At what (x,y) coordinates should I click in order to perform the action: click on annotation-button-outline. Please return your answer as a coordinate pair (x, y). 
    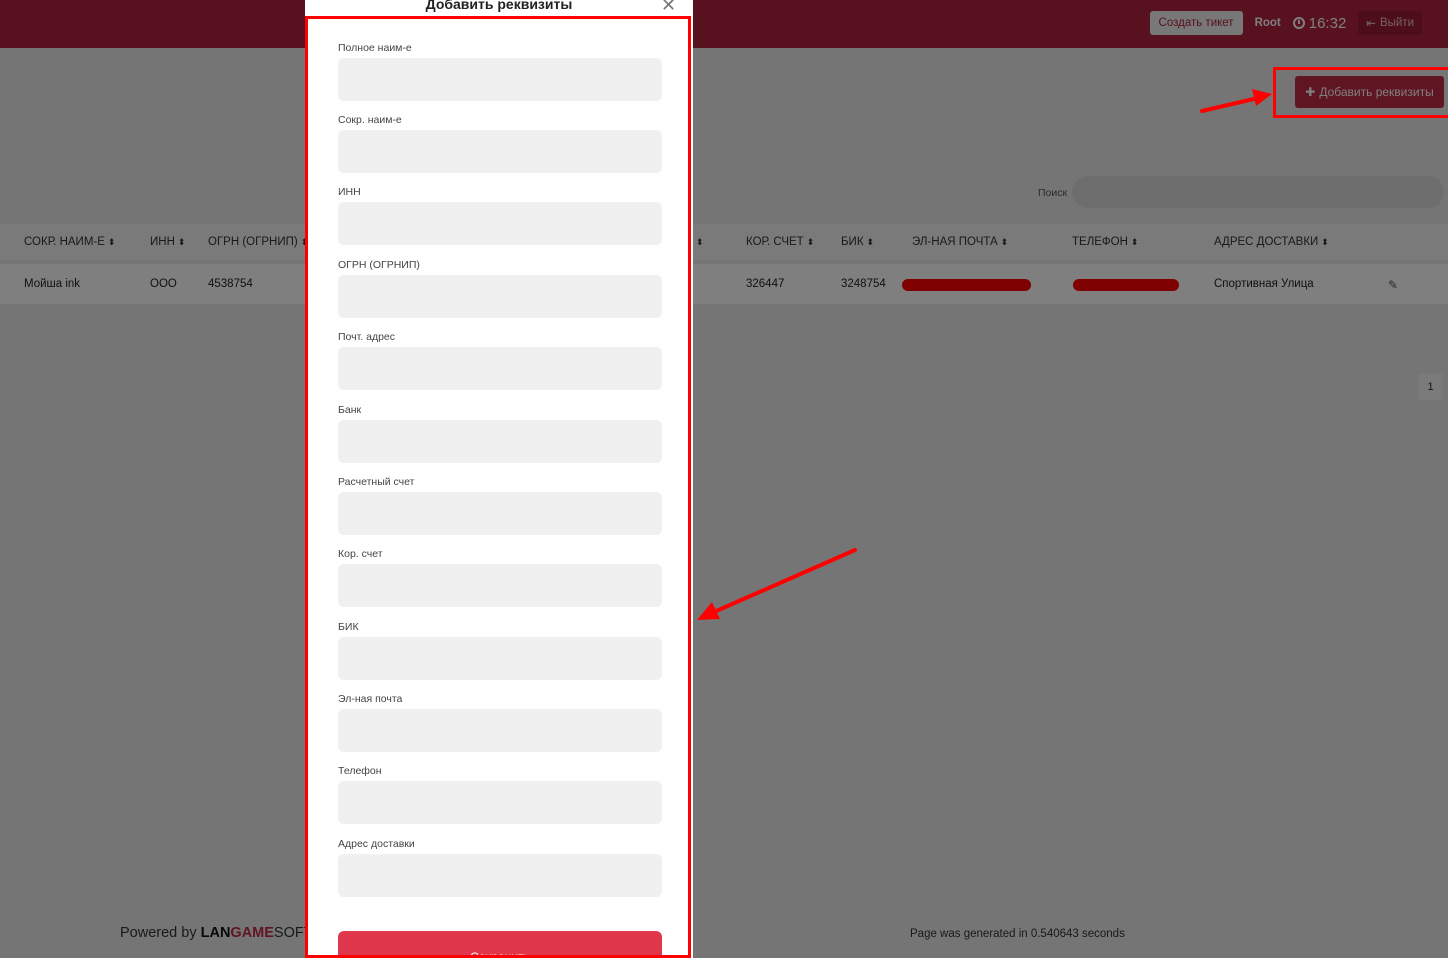
    Looking at the image, I should click on (1360, 92).